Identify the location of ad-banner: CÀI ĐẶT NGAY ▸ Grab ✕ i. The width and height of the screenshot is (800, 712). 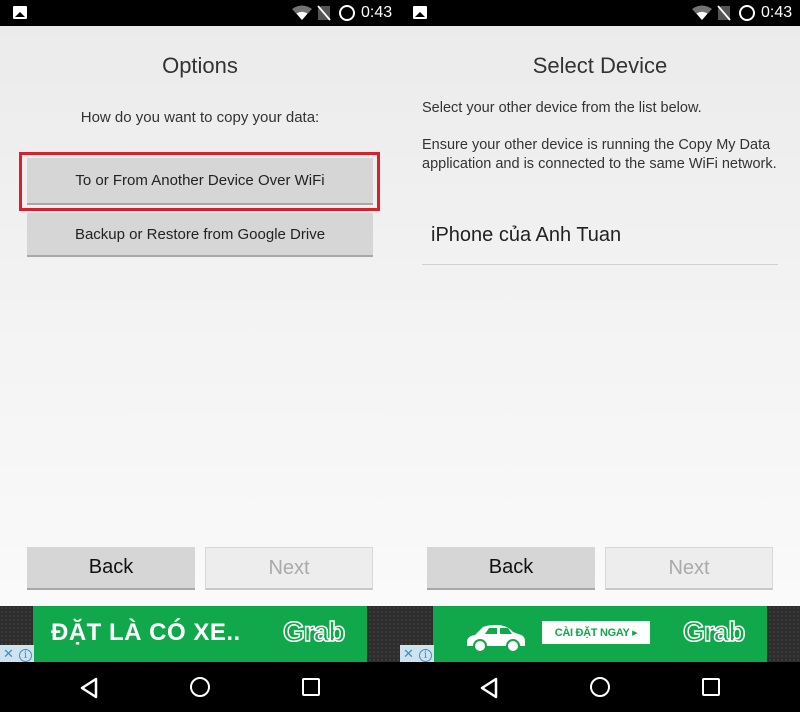
(600, 634).